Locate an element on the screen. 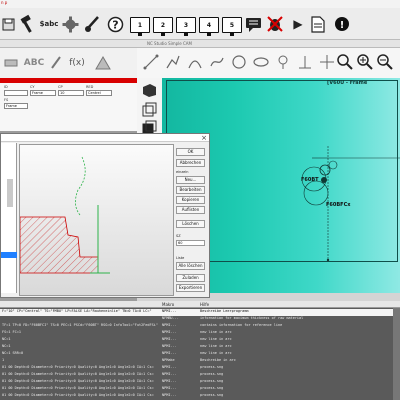  drawing-window-titlebar: NC Studio Simple CAM is located at coordinates (268, 44).